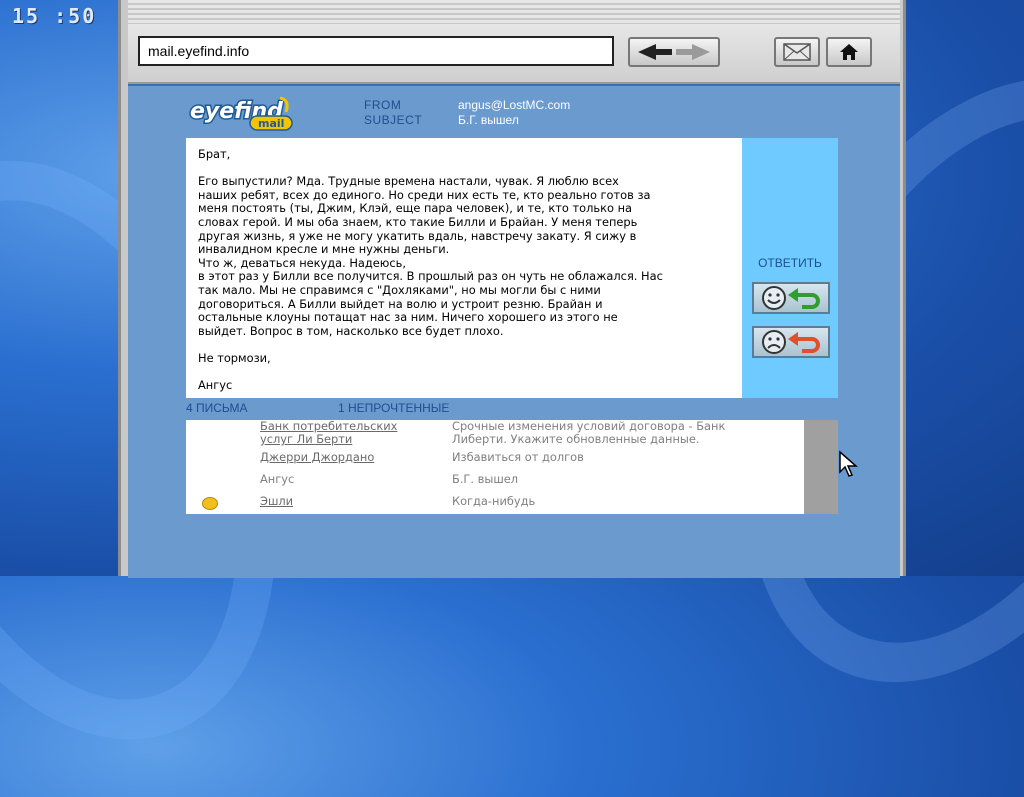  Describe the element at coordinates (514, 105) in the screenshot. I see `from-value: angus@LostMC.com` at that location.